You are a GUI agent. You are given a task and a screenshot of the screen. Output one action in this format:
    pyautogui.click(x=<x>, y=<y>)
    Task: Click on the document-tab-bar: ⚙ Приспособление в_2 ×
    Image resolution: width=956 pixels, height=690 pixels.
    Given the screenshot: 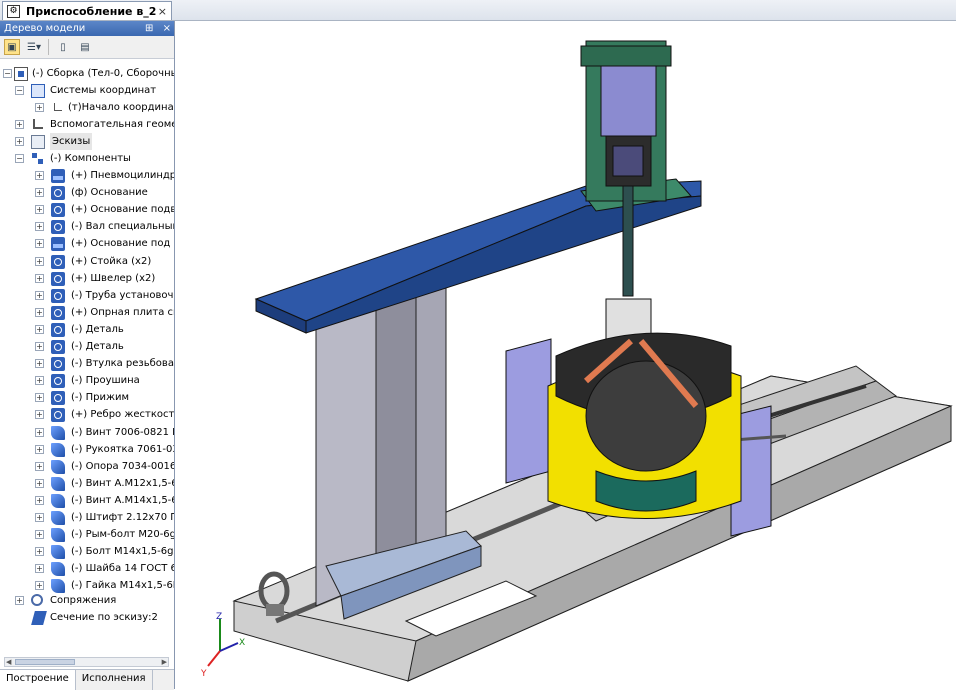 What is the action you would take?
    pyautogui.click(x=478, y=10)
    